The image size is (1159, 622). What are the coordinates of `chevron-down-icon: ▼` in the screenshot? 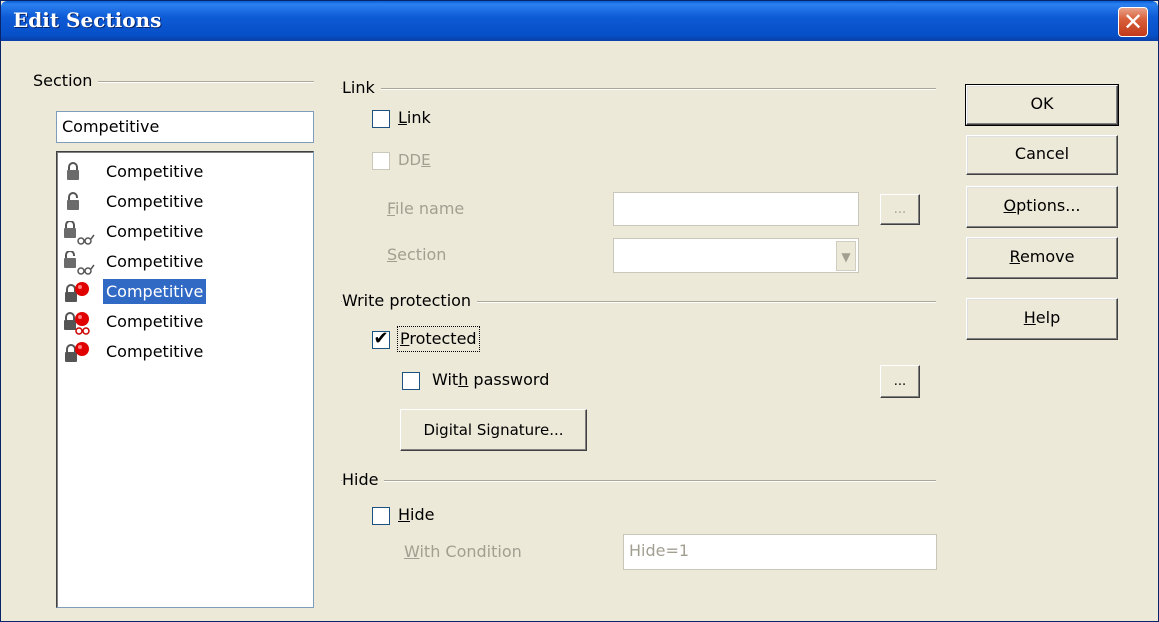 It's located at (846, 256).